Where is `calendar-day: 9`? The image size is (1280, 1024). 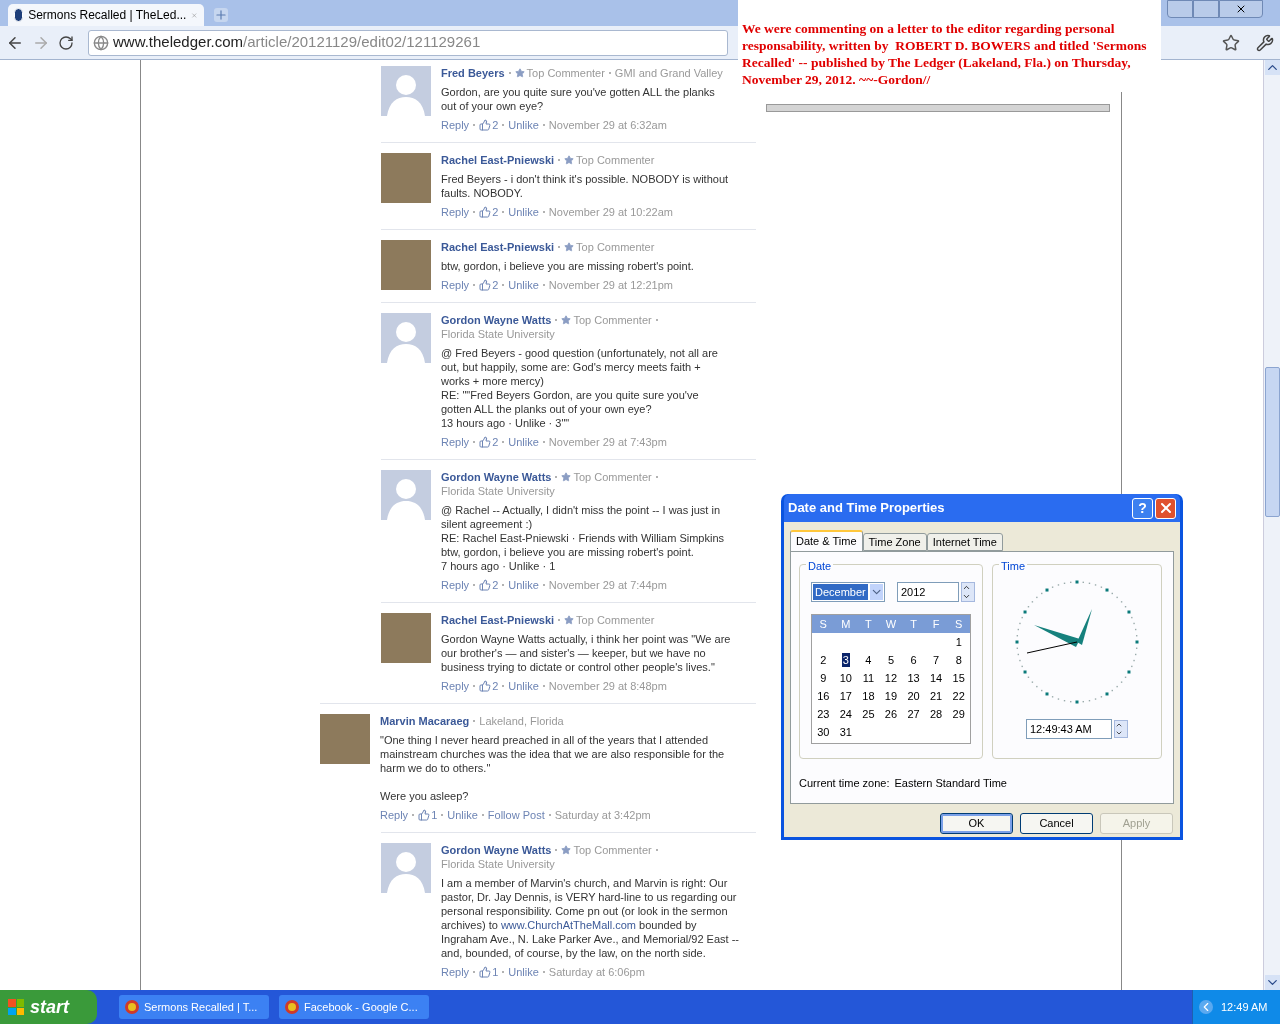 calendar-day: 9 is located at coordinates (823, 678).